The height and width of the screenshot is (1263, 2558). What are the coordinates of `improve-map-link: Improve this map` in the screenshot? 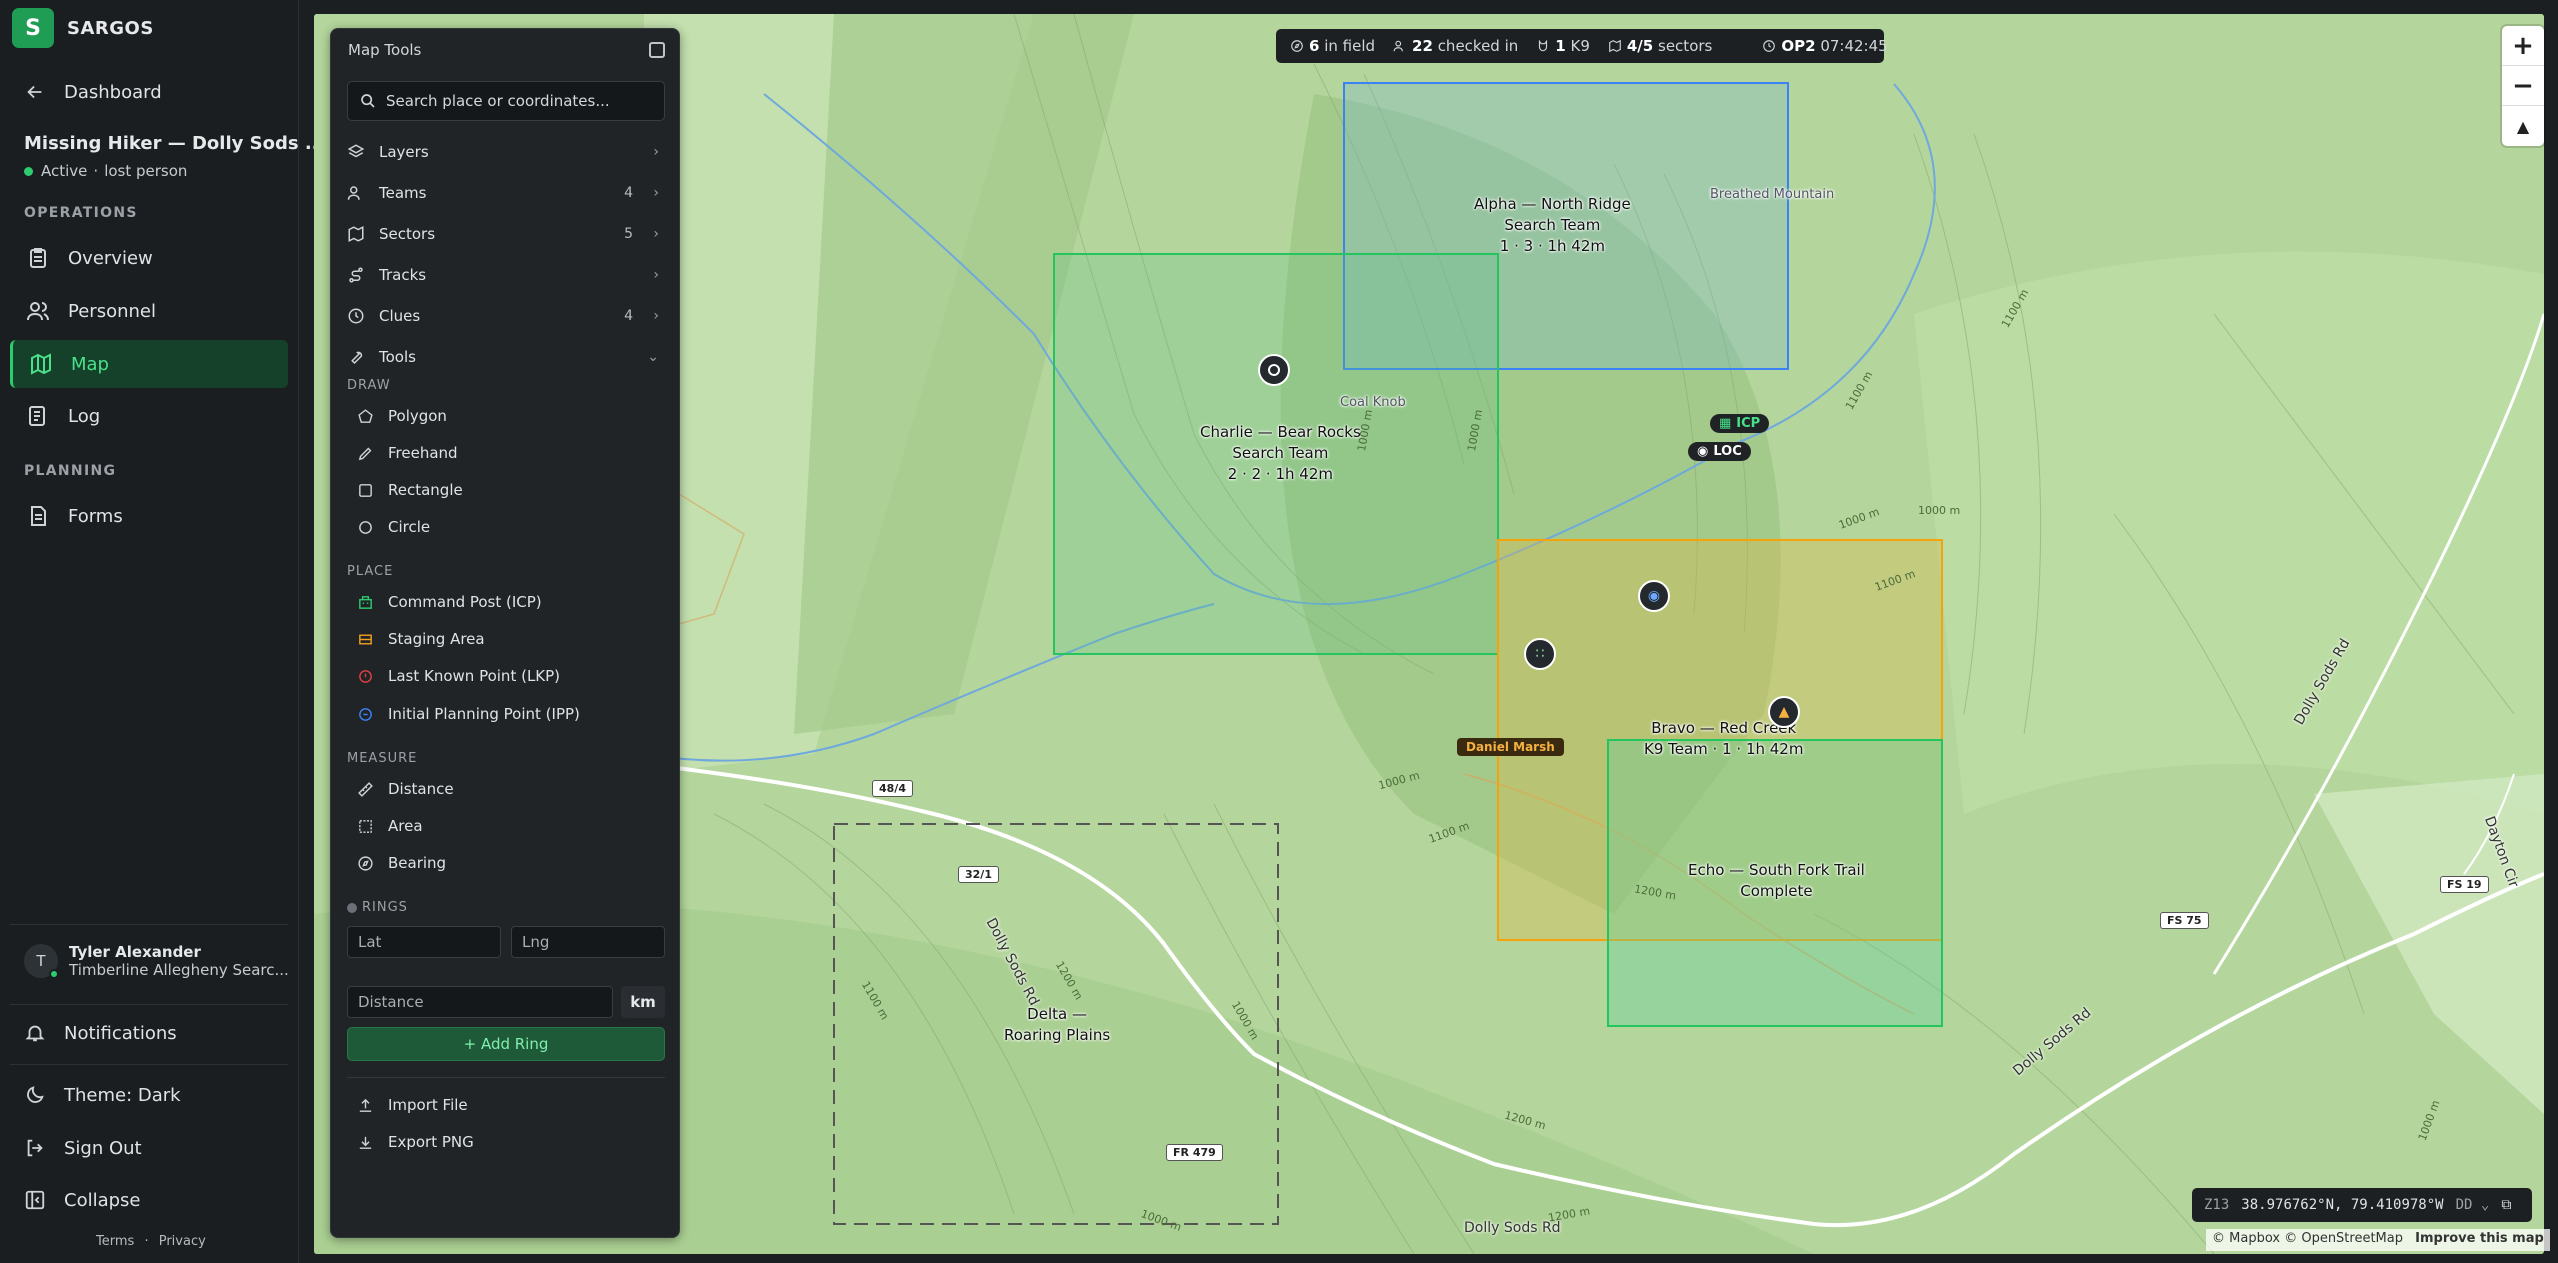 It's located at (2479, 1238).